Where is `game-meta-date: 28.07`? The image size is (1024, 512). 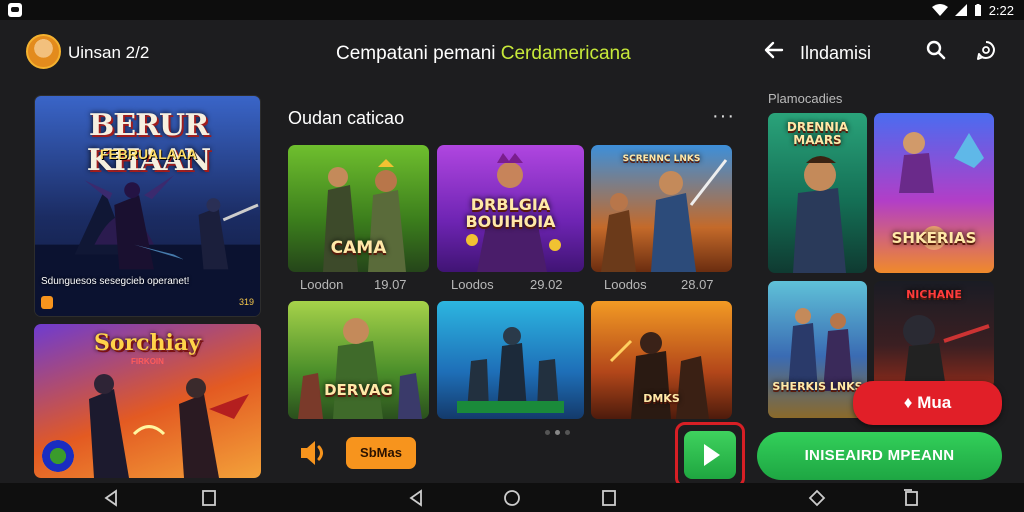
game-meta-date: 28.07 is located at coordinates (697, 284).